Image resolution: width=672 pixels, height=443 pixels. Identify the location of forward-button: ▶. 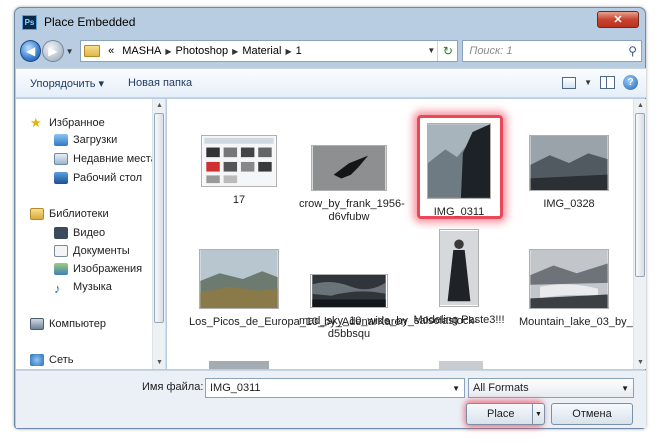
(53, 51).